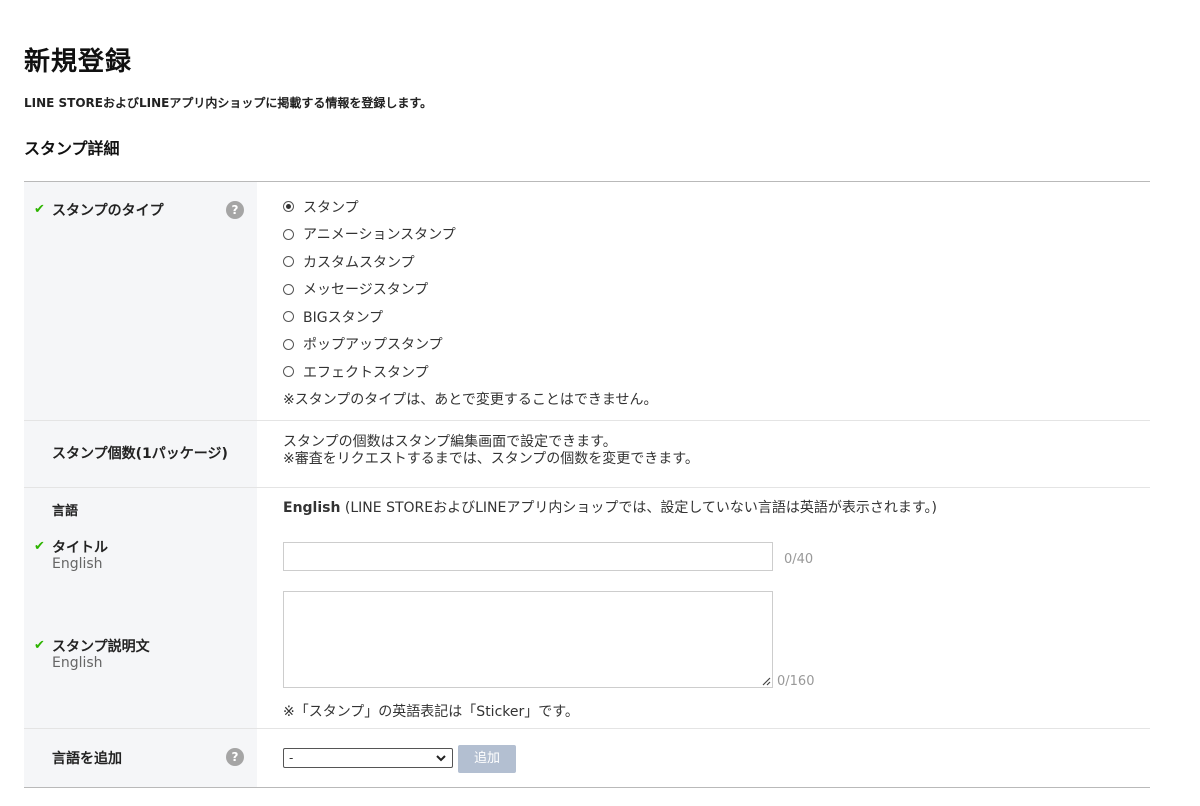 The image size is (1200, 806). Describe the element at coordinates (450, 442) in the screenshot. I see `sticker-count-text-1: スタンプの個数はスタンプ編集画面で設定できます。` at that location.